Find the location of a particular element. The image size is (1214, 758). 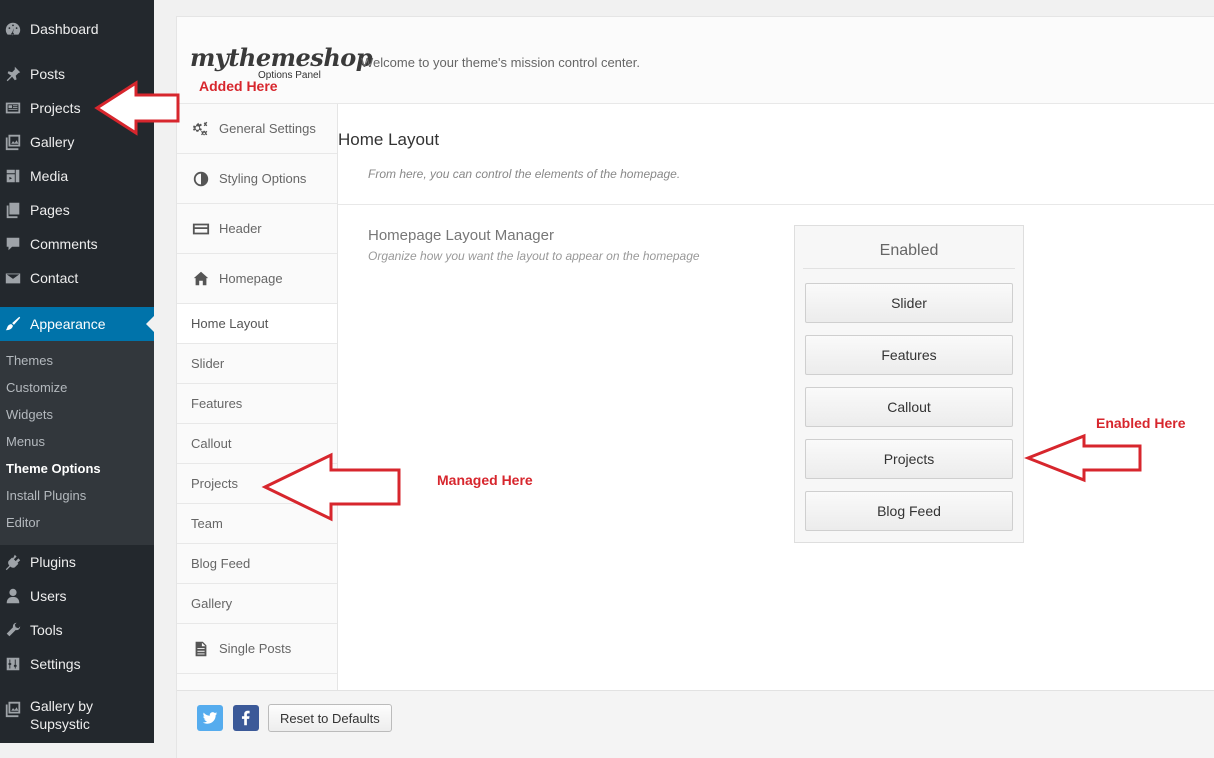

menu-appearance-label: Appearance is located at coordinates (68, 324).